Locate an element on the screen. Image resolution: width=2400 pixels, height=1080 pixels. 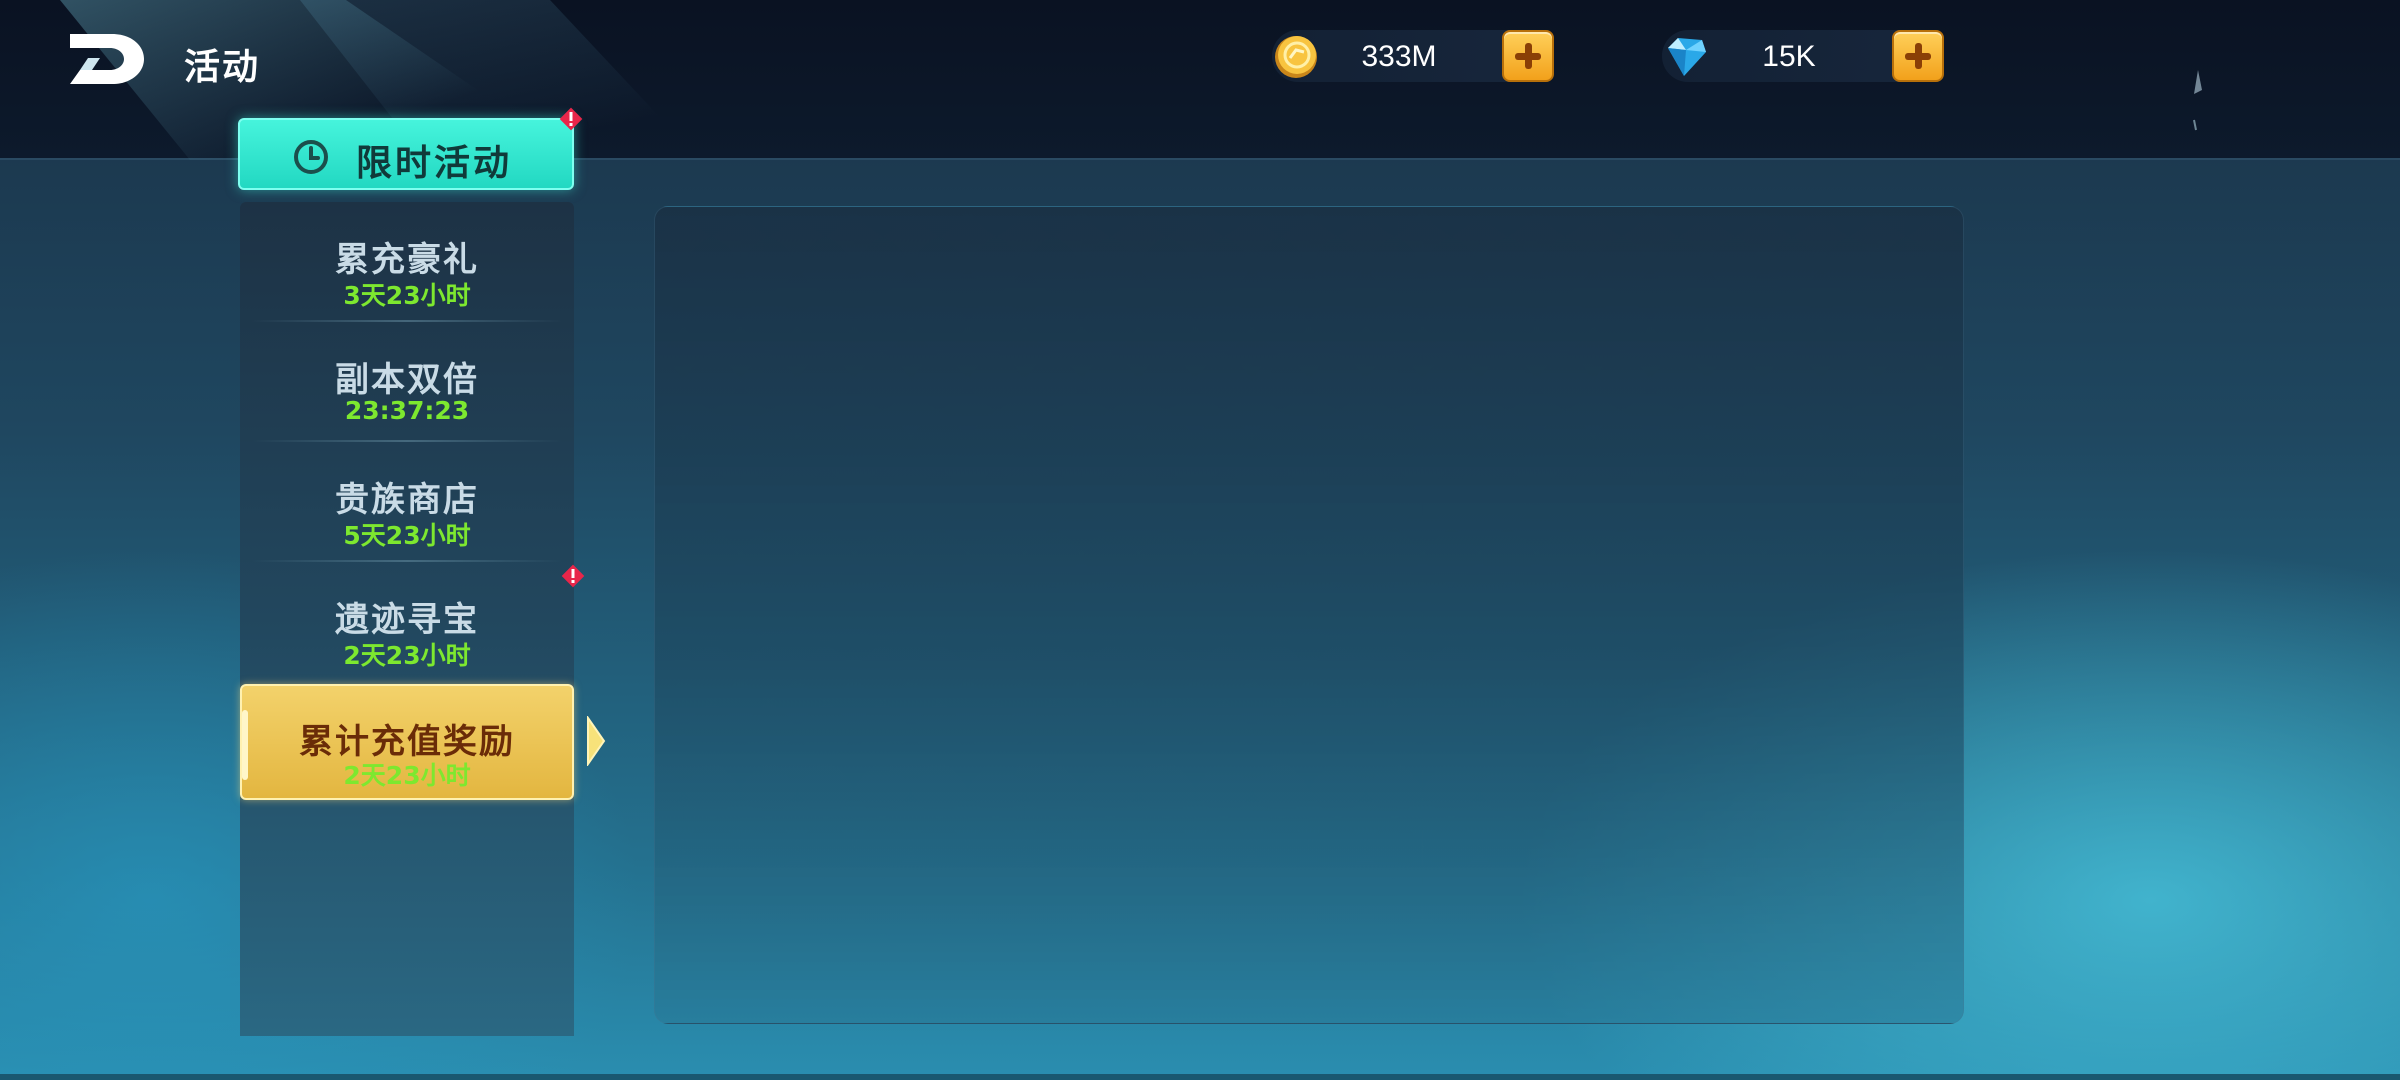
add-diamond-button is located at coordinates (1918, 56).